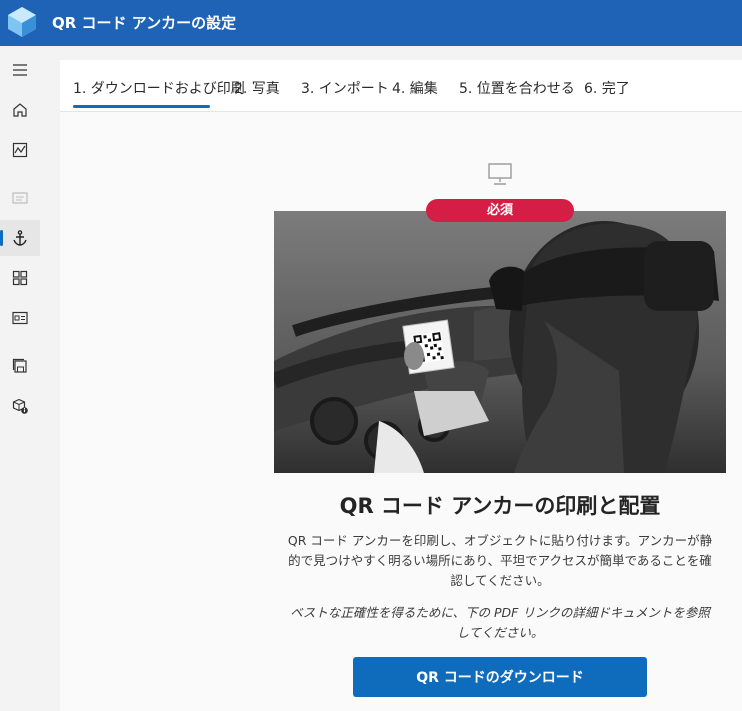 The image size is (742, 711). What do you see at coordinates (345, 88) in the screenshot?
I see `tab-import: 3. インポート` at bounding box center [345, 88].